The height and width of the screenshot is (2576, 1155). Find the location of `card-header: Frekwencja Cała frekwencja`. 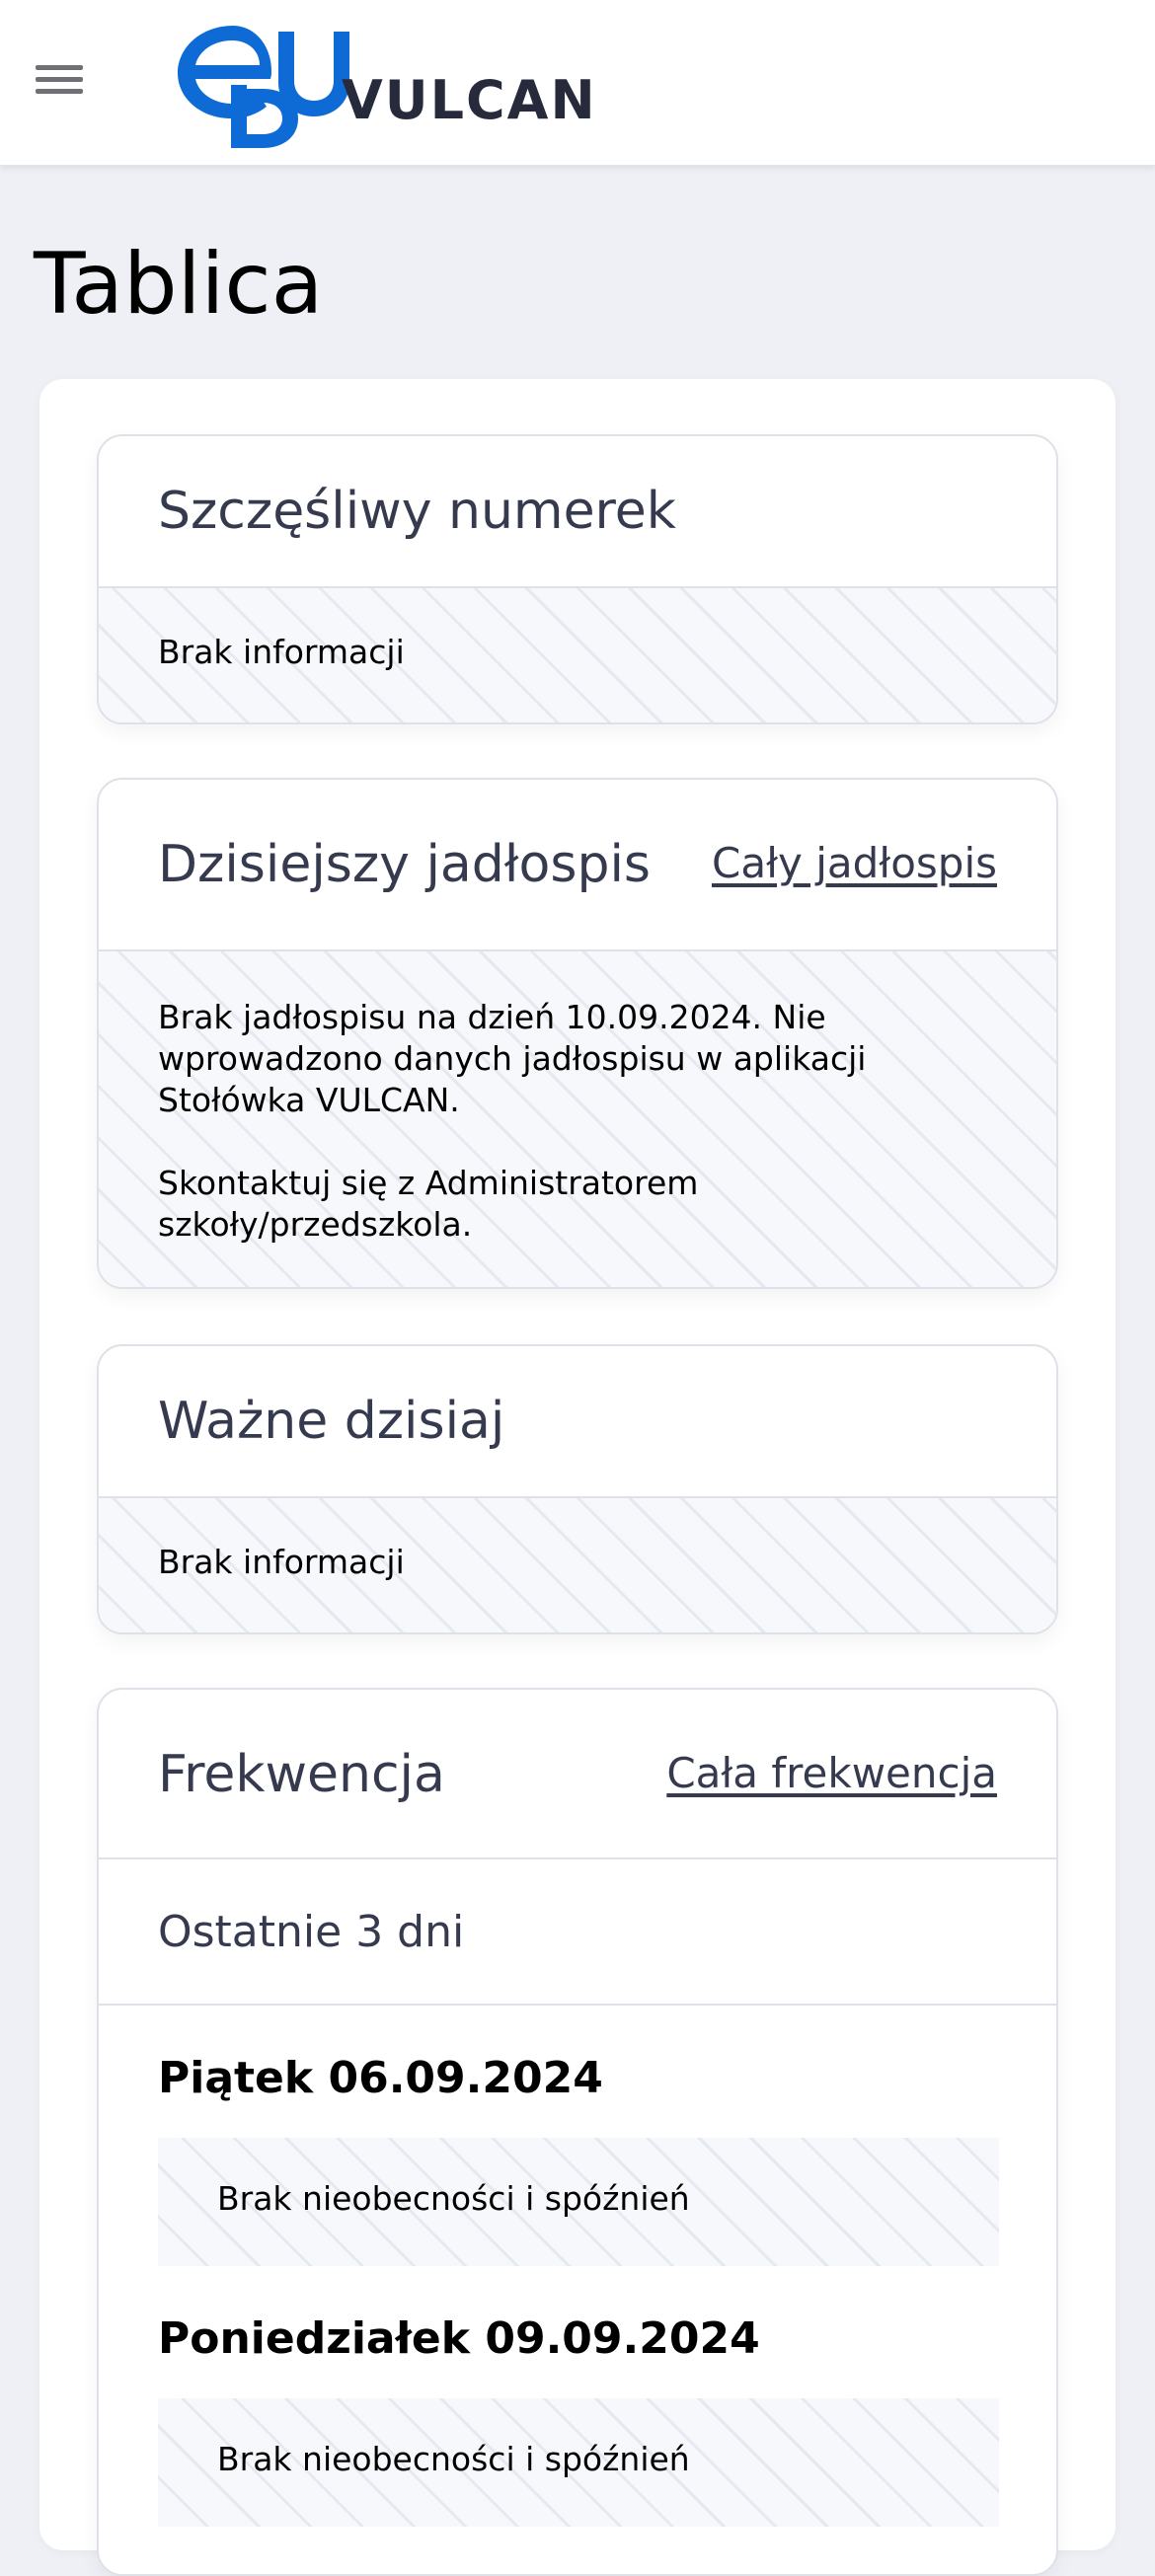

card-header: Frekwencja Cała frekwencja is located at coordinates (577, 1775).